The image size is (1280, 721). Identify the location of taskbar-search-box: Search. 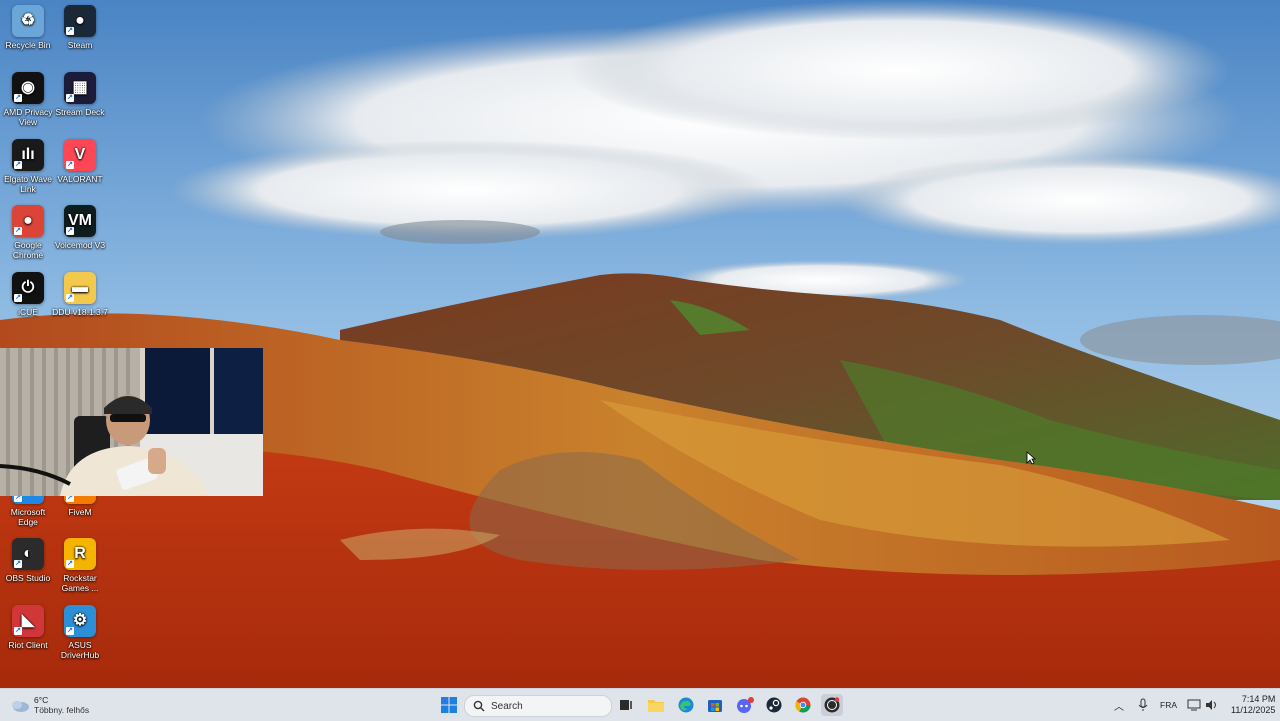
(538, 706).